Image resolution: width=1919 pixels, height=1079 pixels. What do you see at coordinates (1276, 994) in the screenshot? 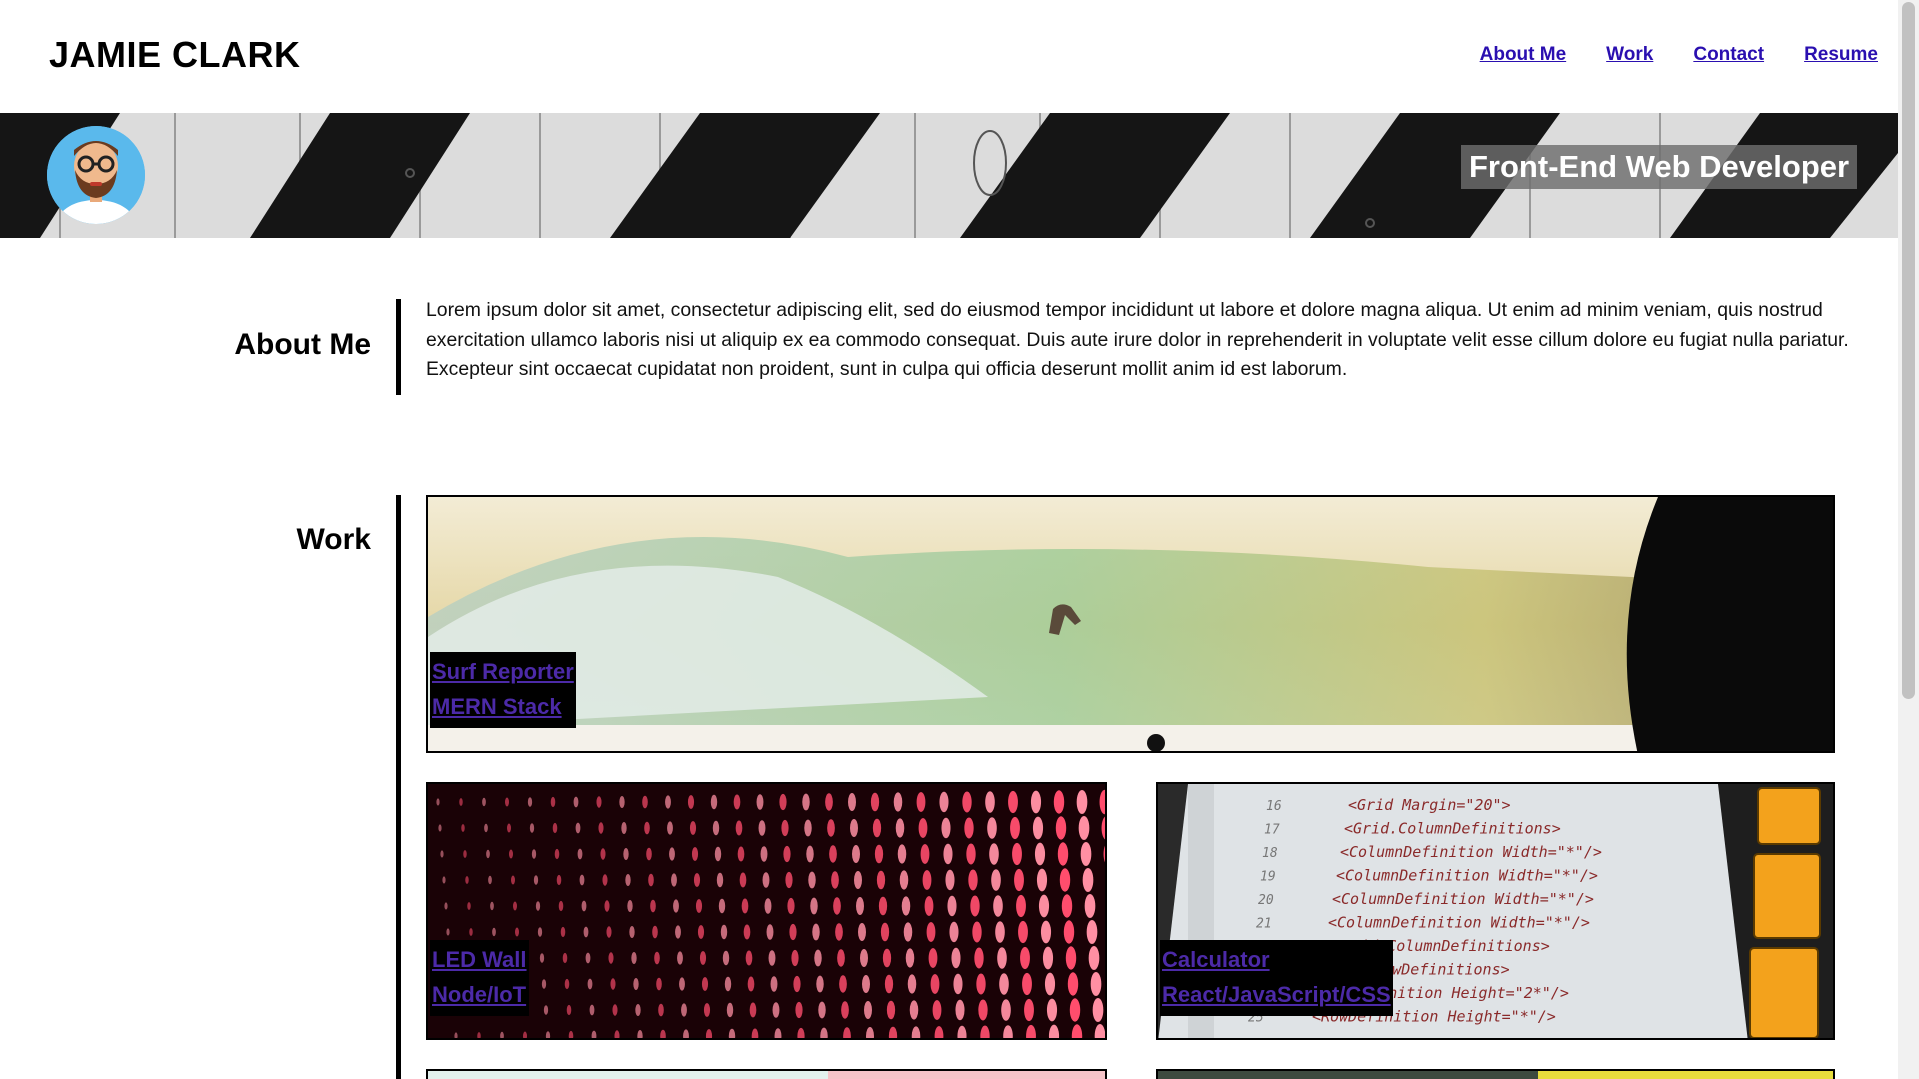
I see `project-stack-link: React/JavaScript/CSS` at bounding box center [1276, 994].